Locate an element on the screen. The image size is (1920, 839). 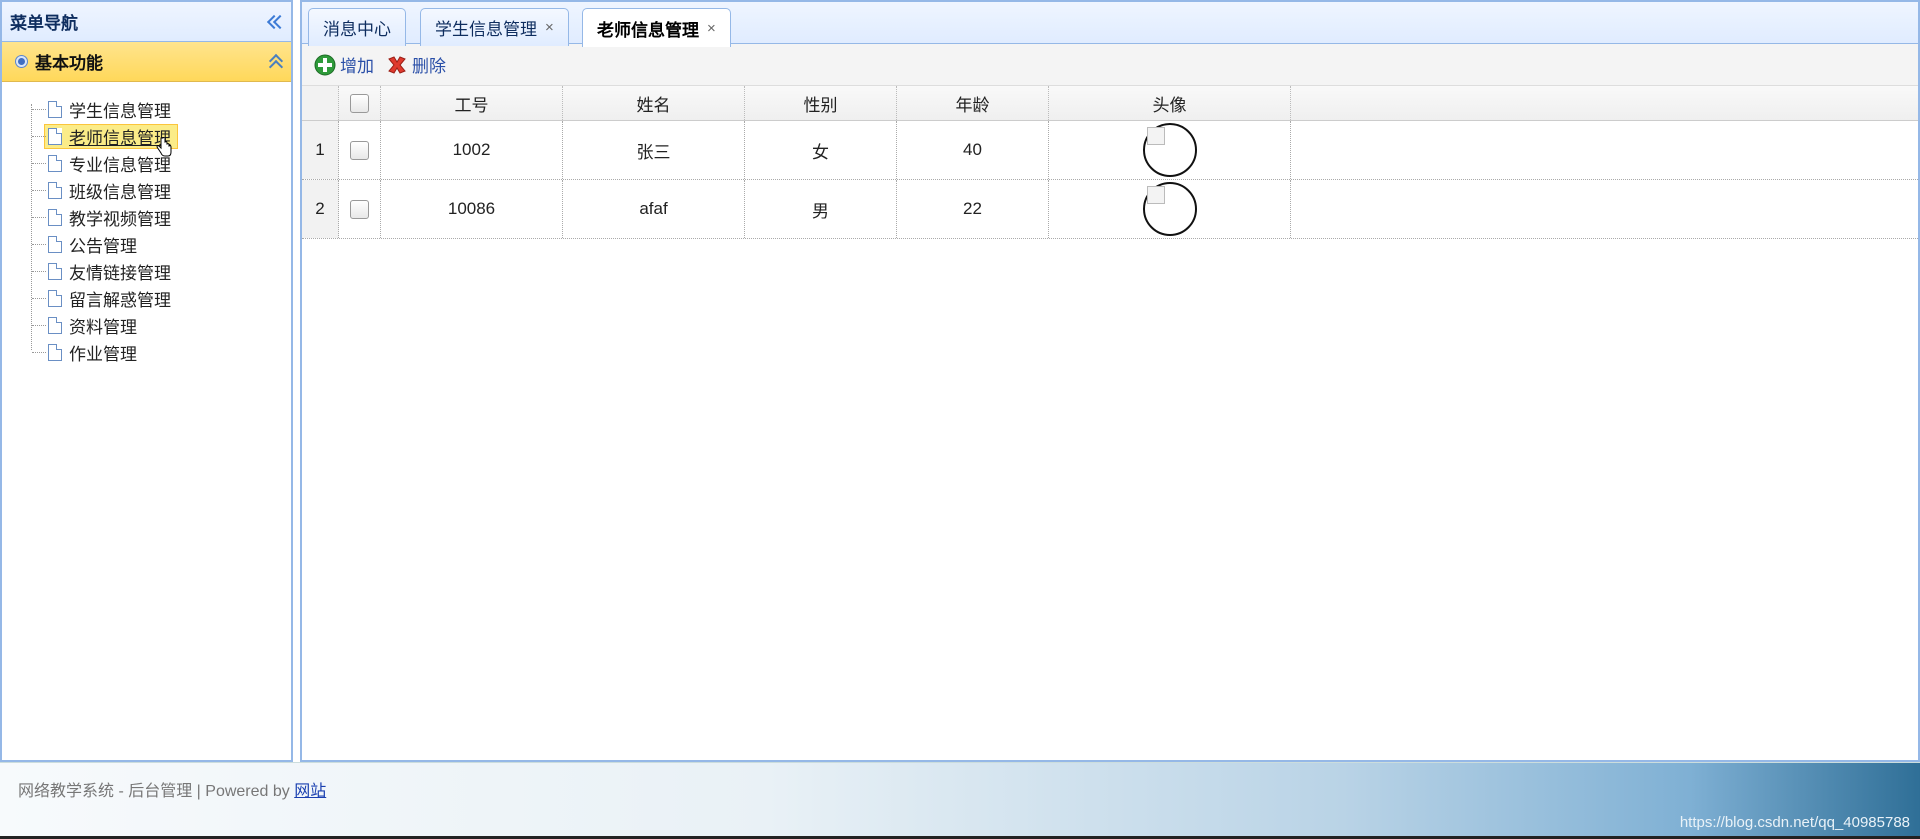
column-header-id: 工号 is located at coordinates (472, 103).